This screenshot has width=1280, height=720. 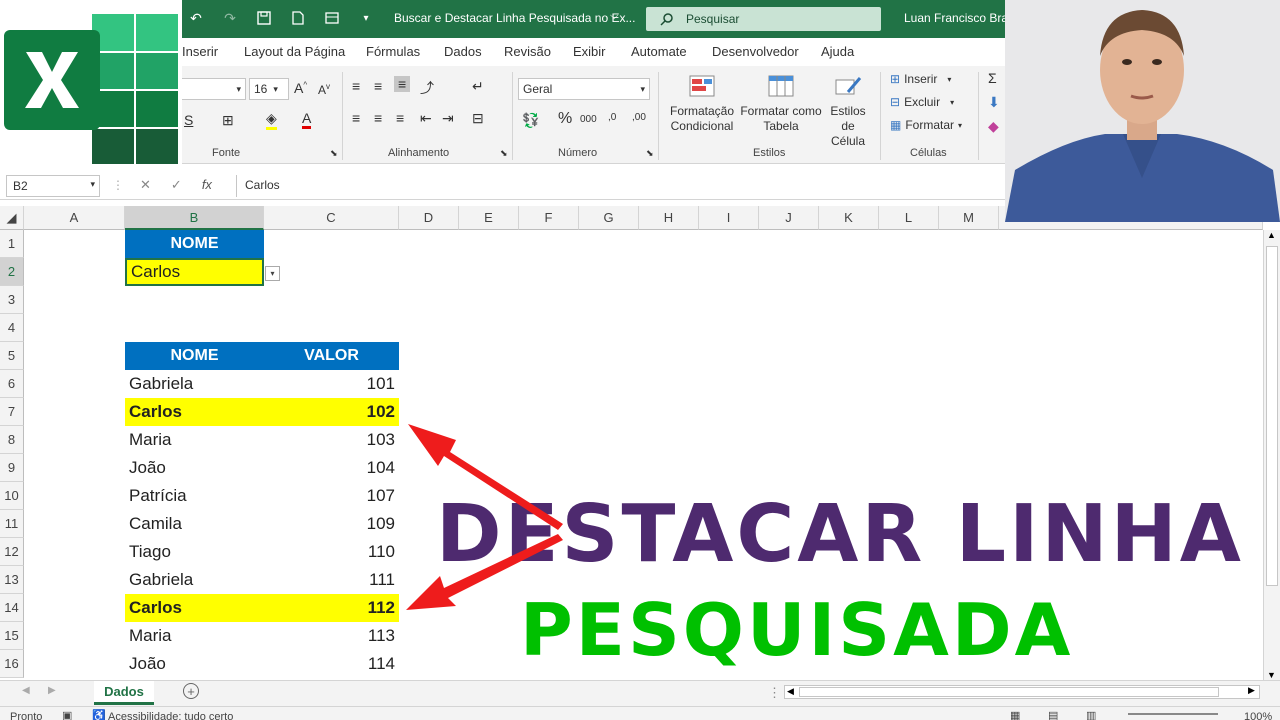 I want to click on row-header: 15, so click(x=12, y=636).